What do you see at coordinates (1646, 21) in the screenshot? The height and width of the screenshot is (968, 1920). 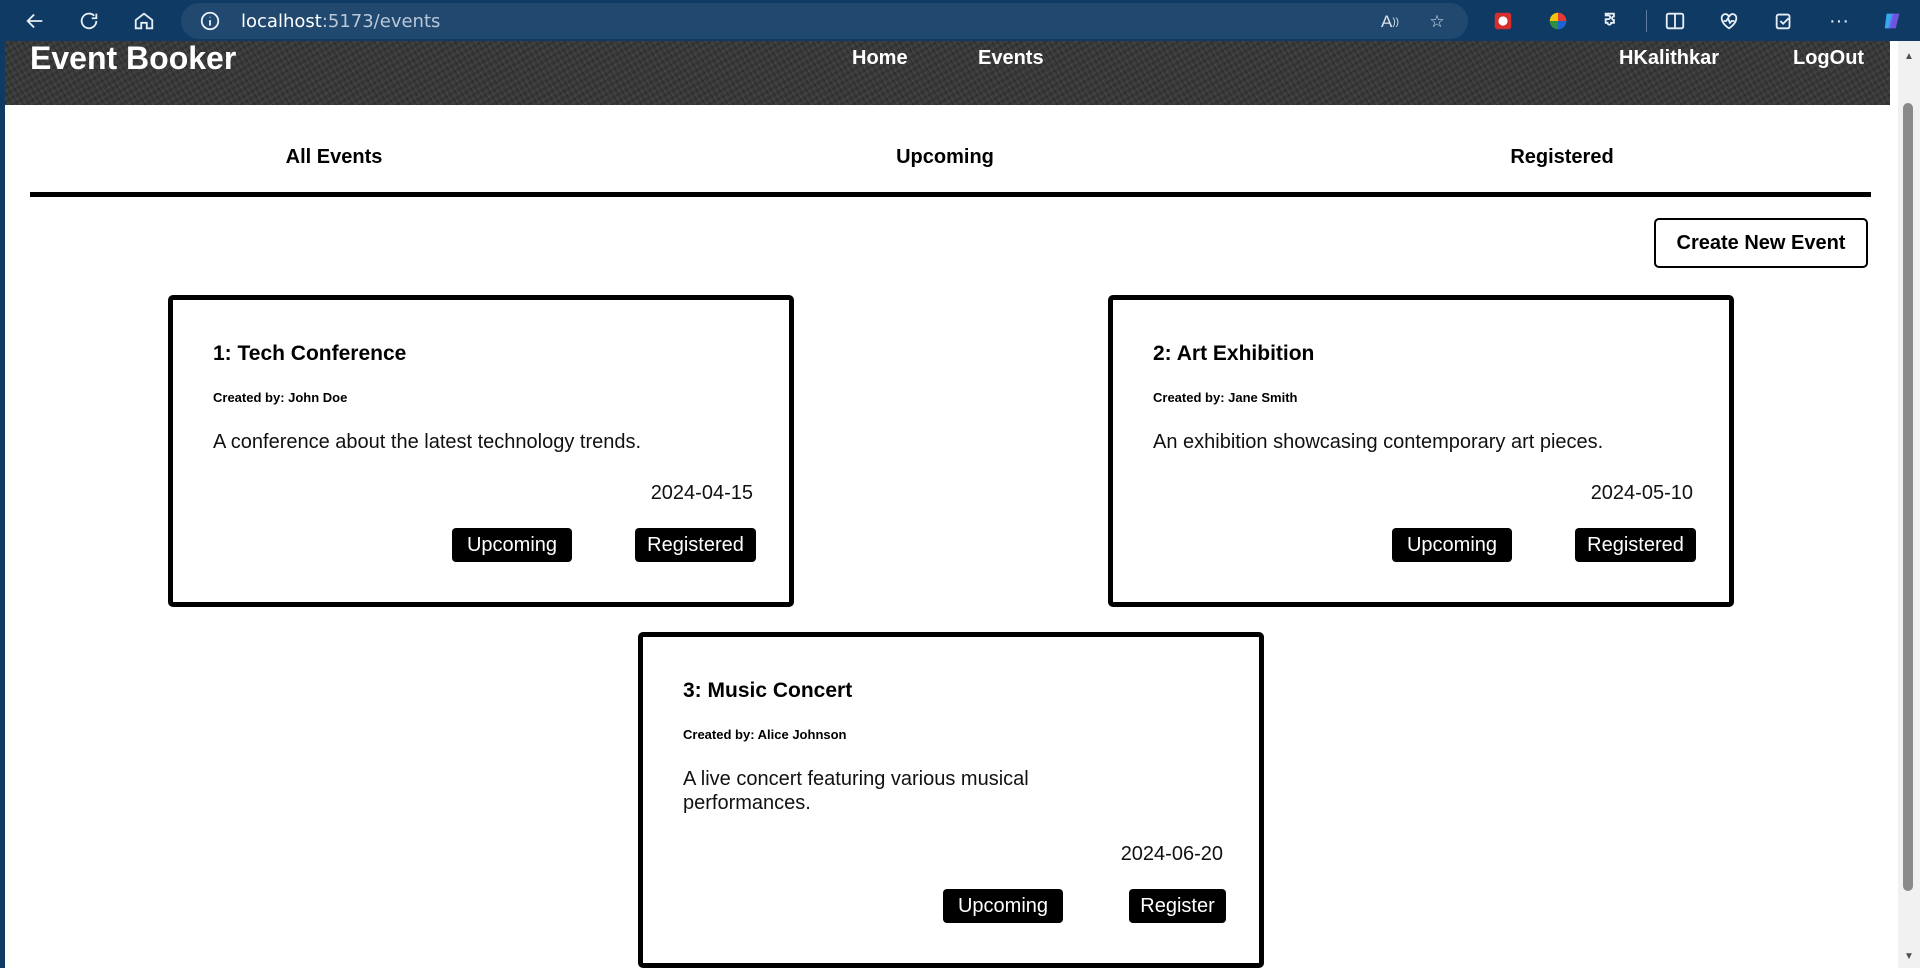 I see `toolbar-divider` at bounding box center [1646, 21].